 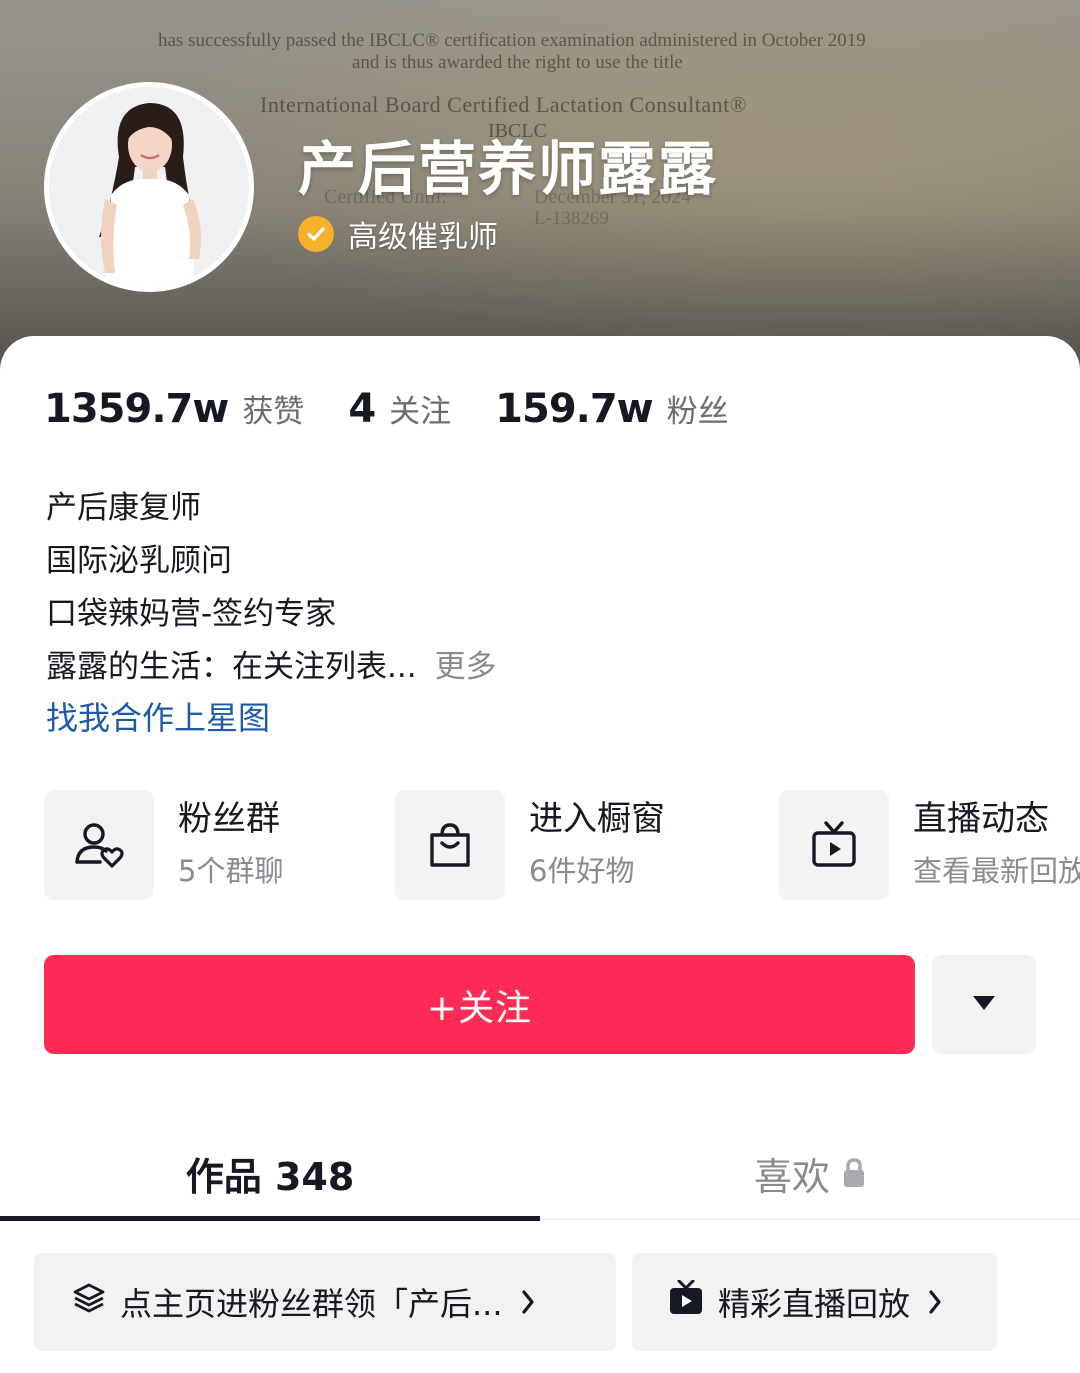 I want to click on tab-likes: 喜欢, so click(x=810, y=1173).